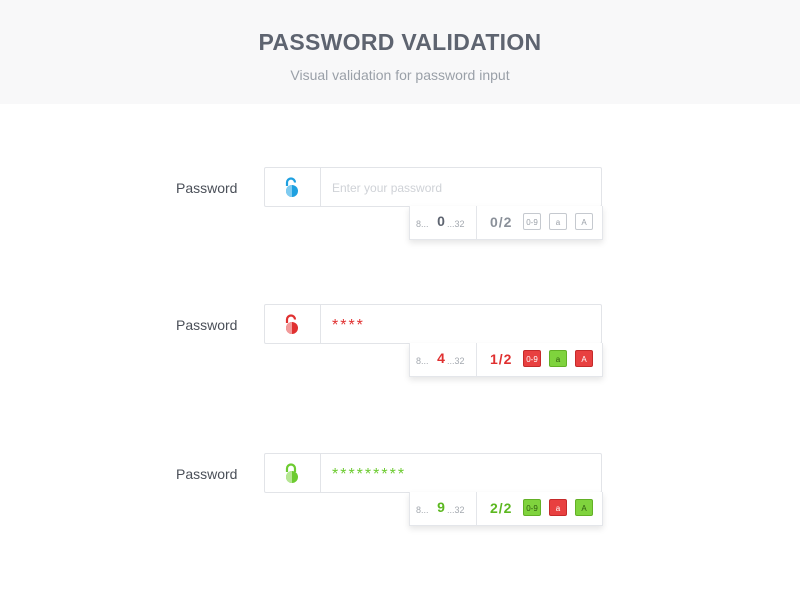  Describe the element at coordinates (348, 324) in the screenshot. I see `password-input: ****` at that location.